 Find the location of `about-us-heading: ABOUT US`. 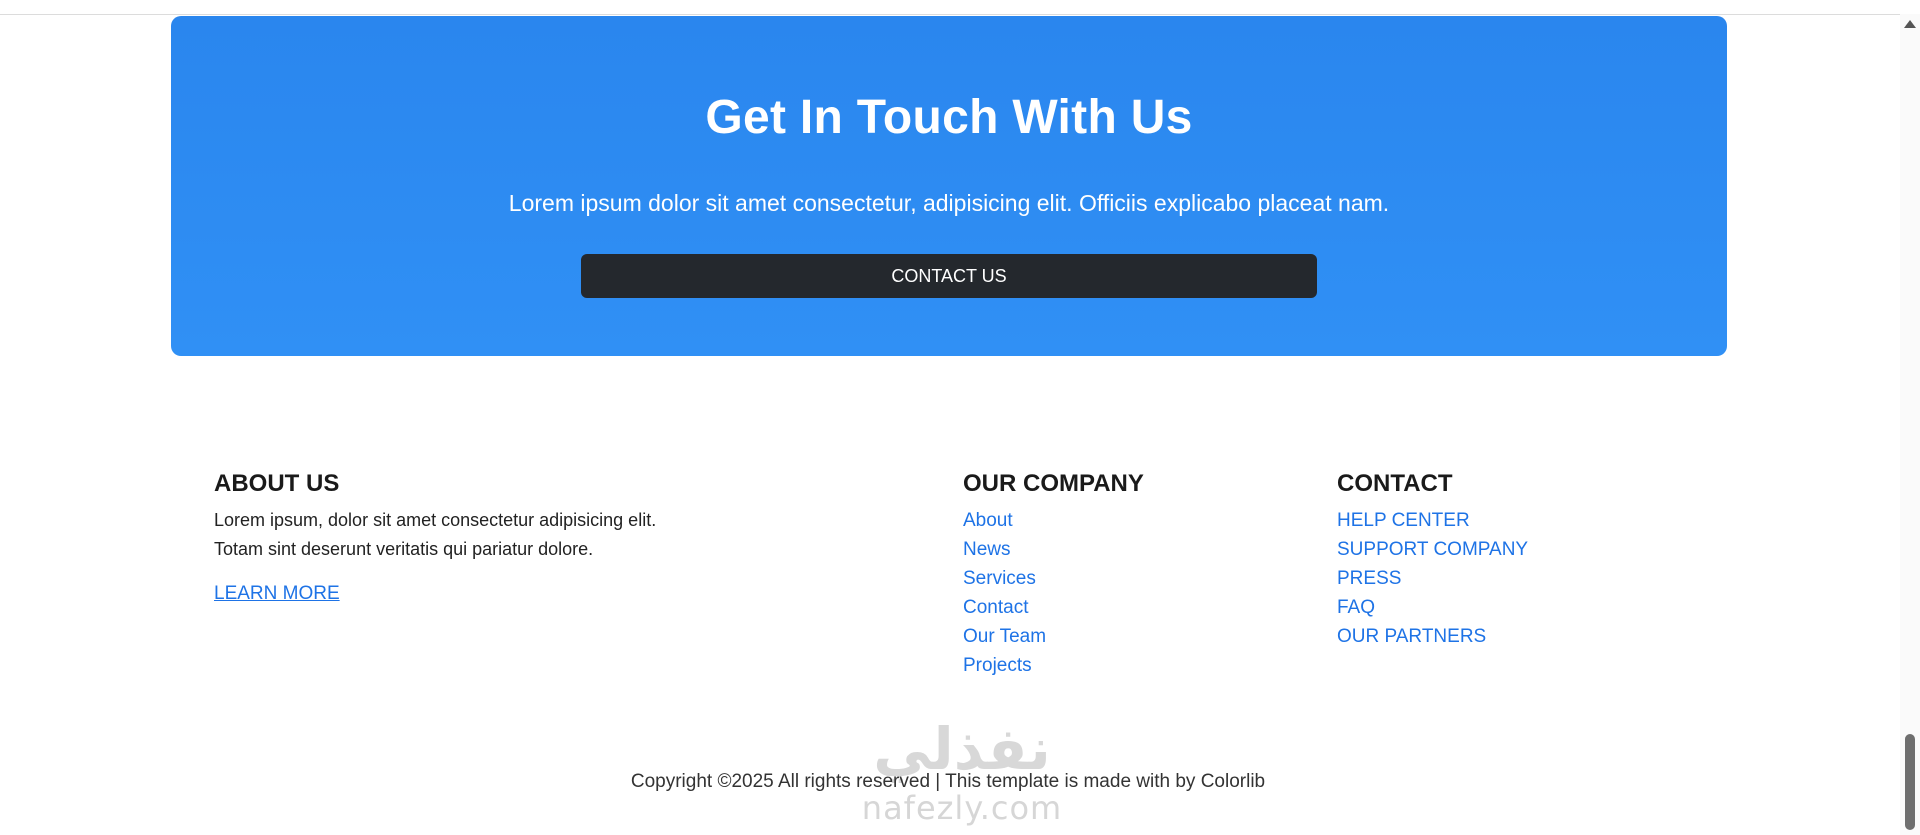

about-us-heading: ABOUT US is located at coordinates (277, 483).